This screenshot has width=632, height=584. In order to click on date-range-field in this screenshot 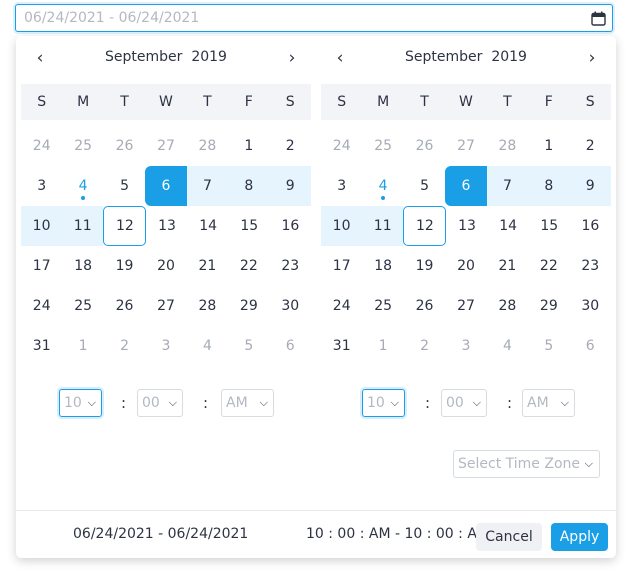, I will do `click(294, 18)`.